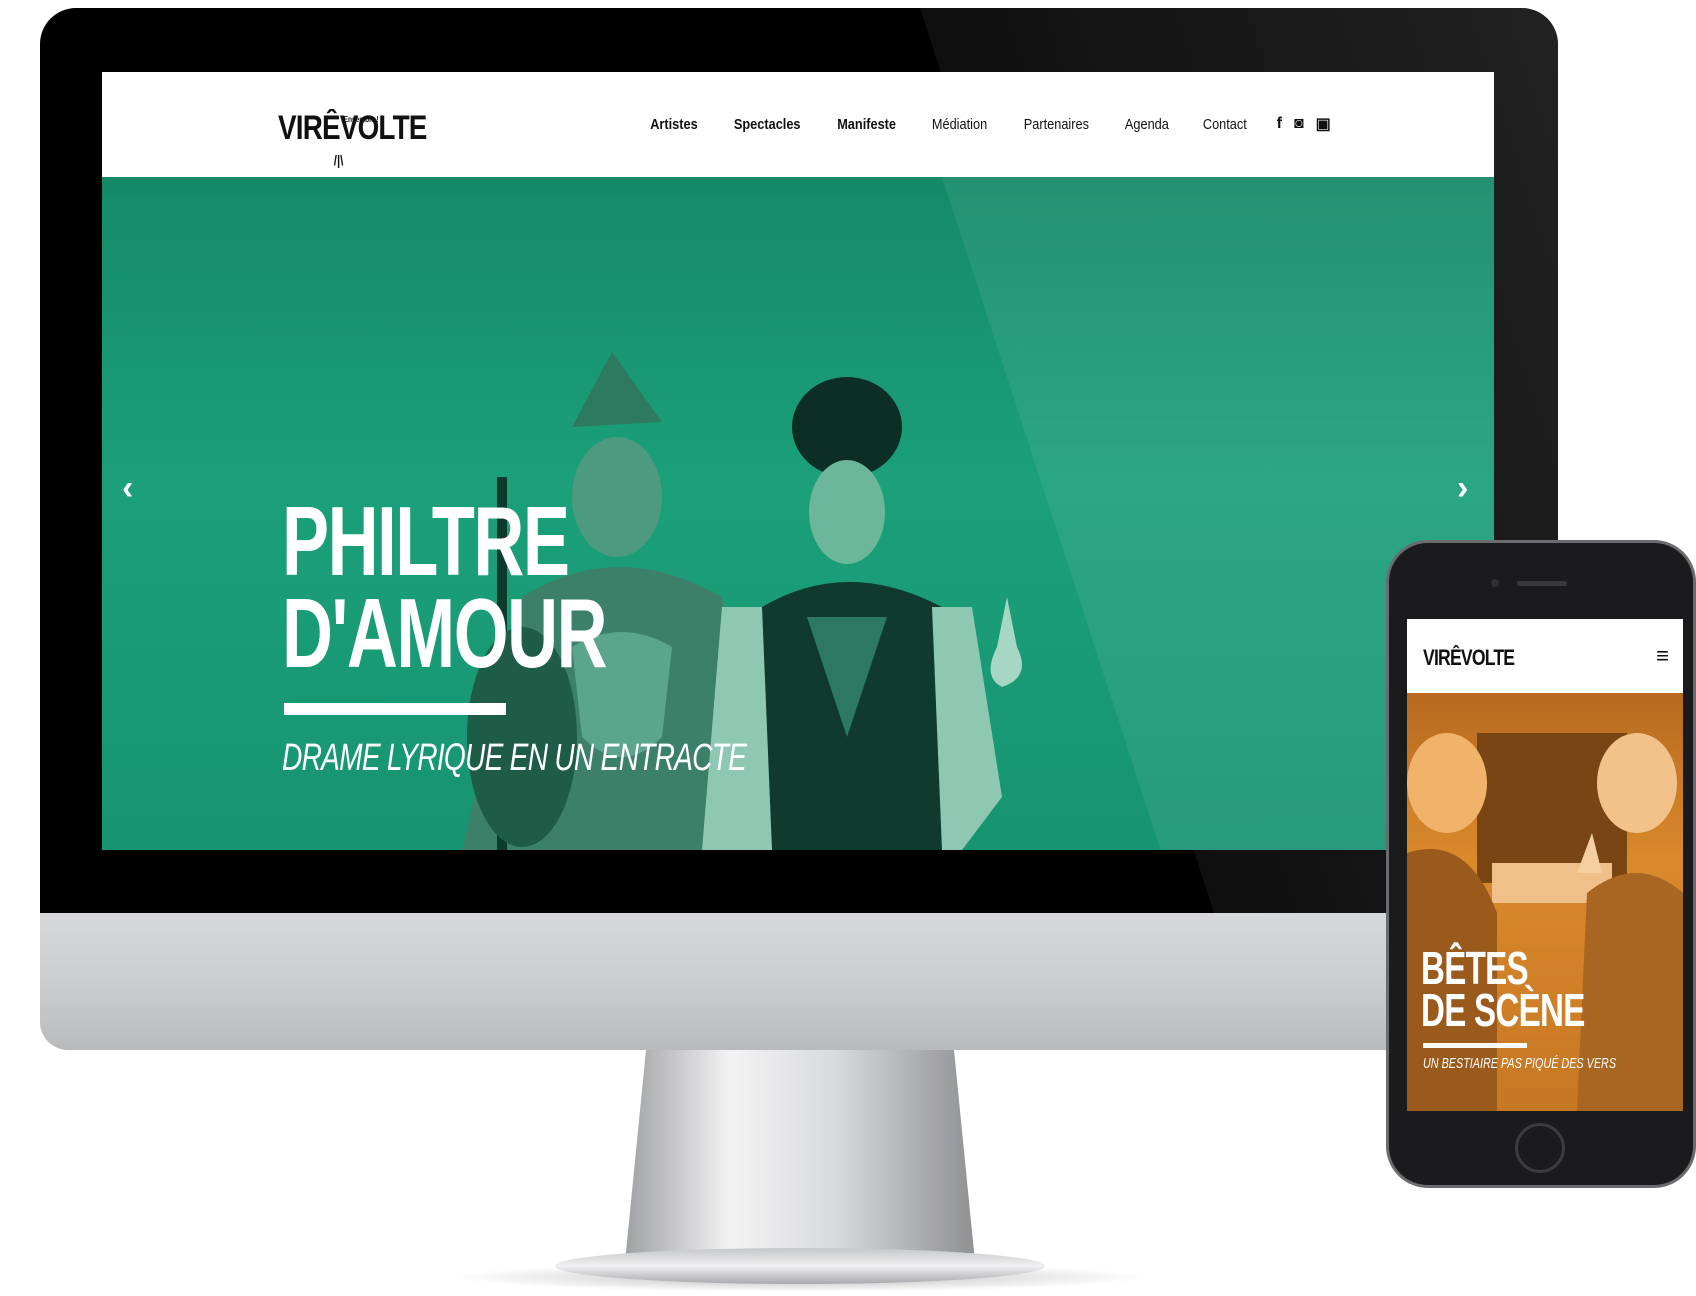 This screenshot has width=1696, height=1296. What do you see at coordinates (1299, 124) in the screenshot?
I see `instagram-icon: ◙` at bounding box center [1299, 124].